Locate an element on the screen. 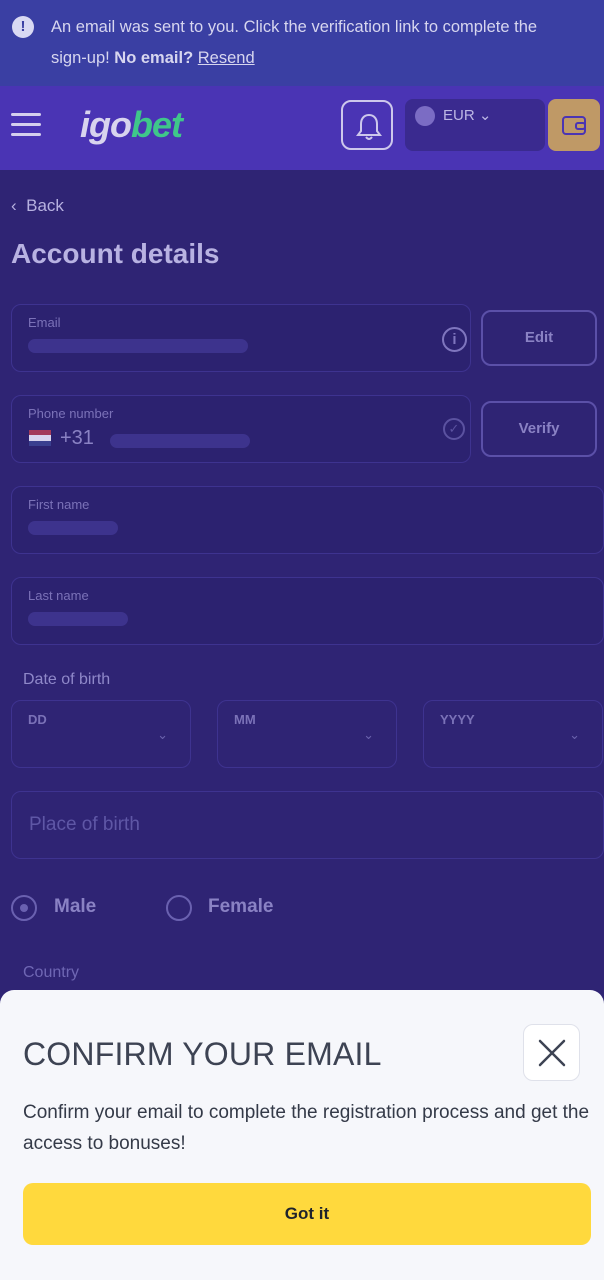 The height and width of the screenshot is (1280, 604). phone-label: Phone number is located at coordinates (71, 413).